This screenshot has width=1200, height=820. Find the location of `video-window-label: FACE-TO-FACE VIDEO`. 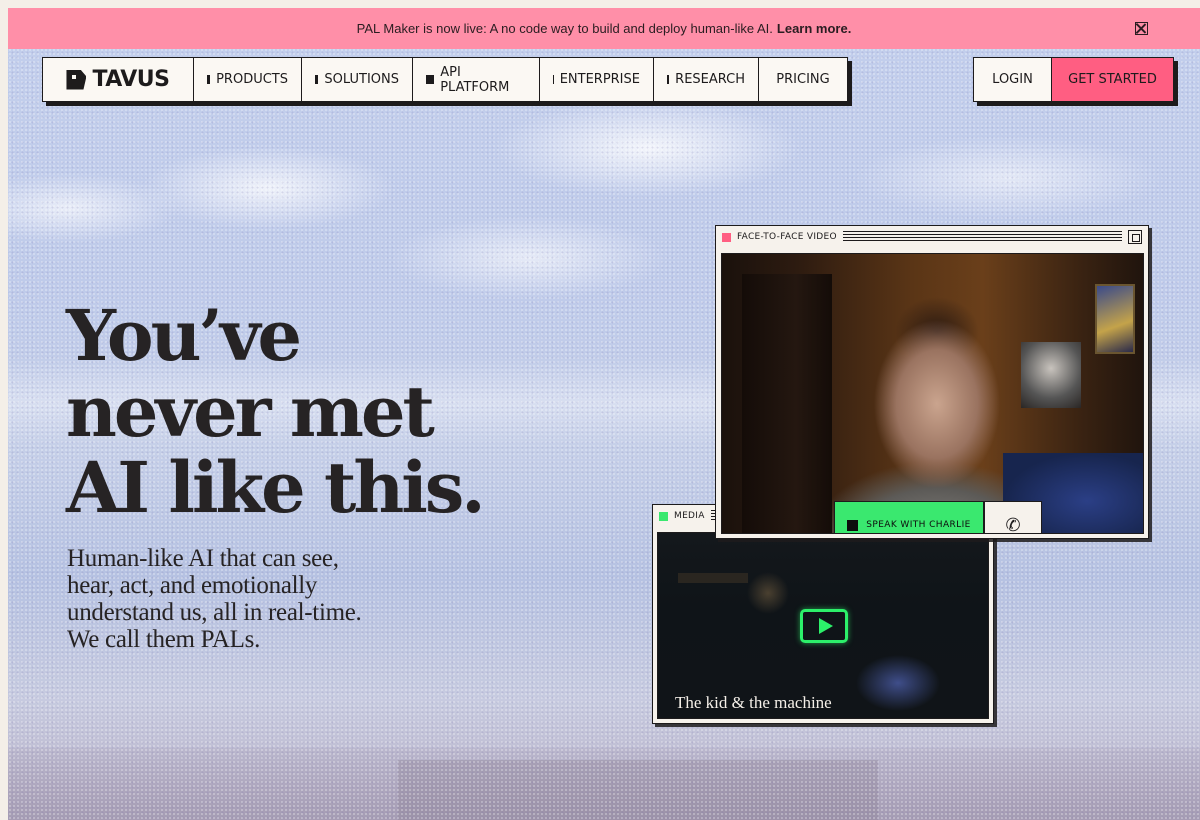

video-window-label: FACE-TO-FACE VIDEO is located at coordinates (787, 237).